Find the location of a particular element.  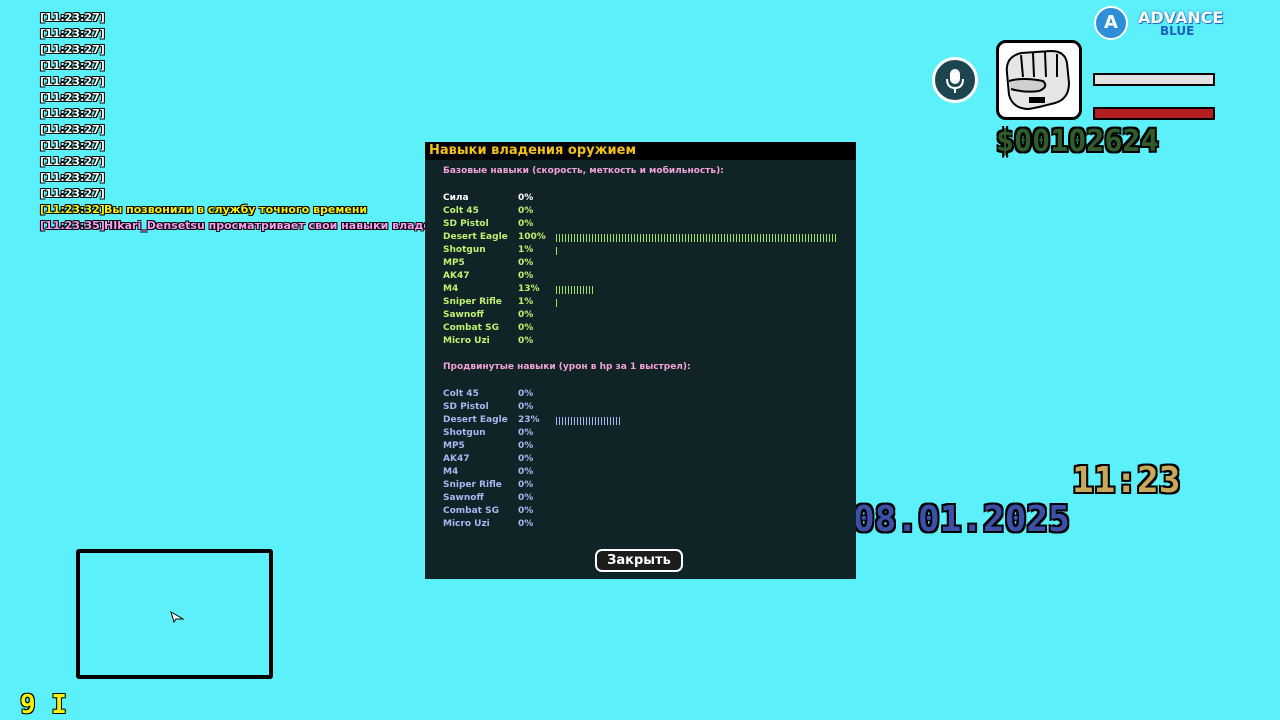

close-button: Закрыть is located at coordinates (639, 560).